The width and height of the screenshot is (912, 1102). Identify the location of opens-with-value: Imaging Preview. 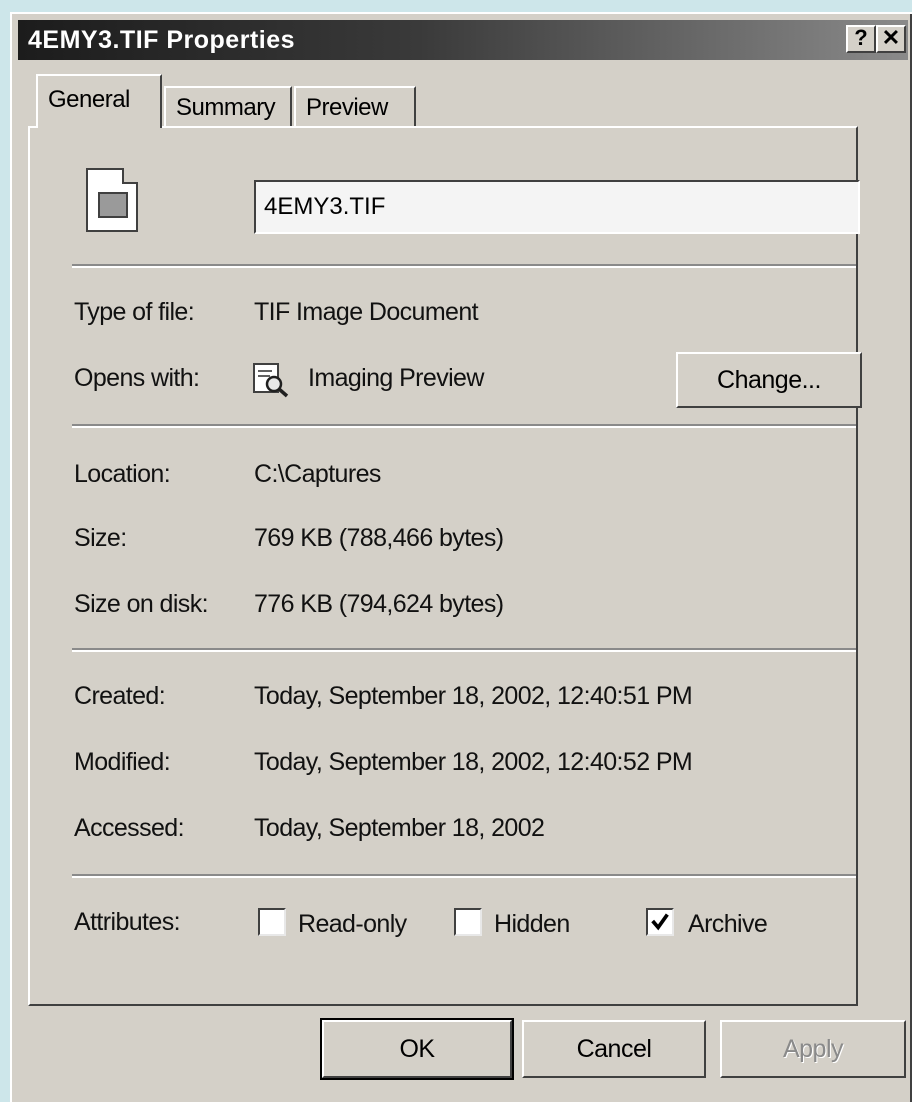
(396, 378).